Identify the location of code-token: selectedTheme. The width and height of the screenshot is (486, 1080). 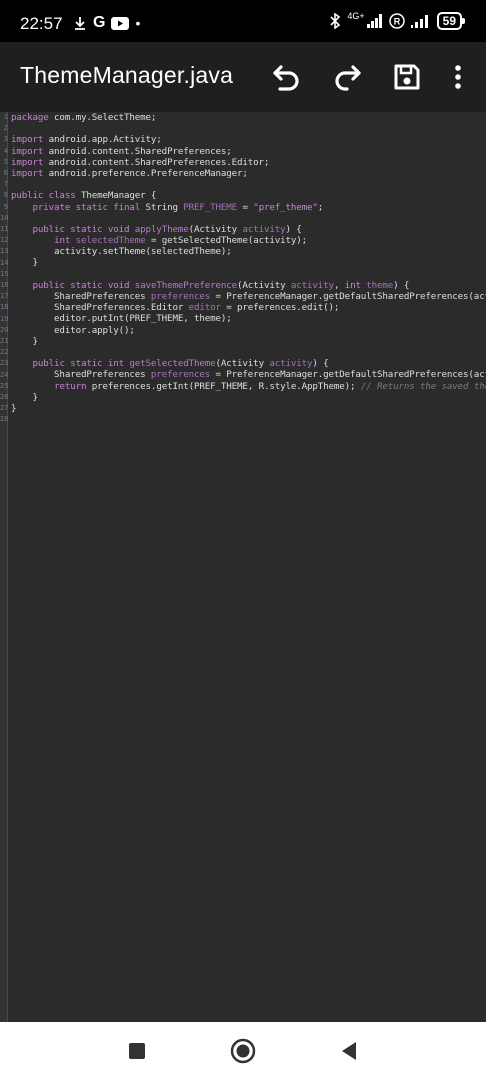
(110, 241).